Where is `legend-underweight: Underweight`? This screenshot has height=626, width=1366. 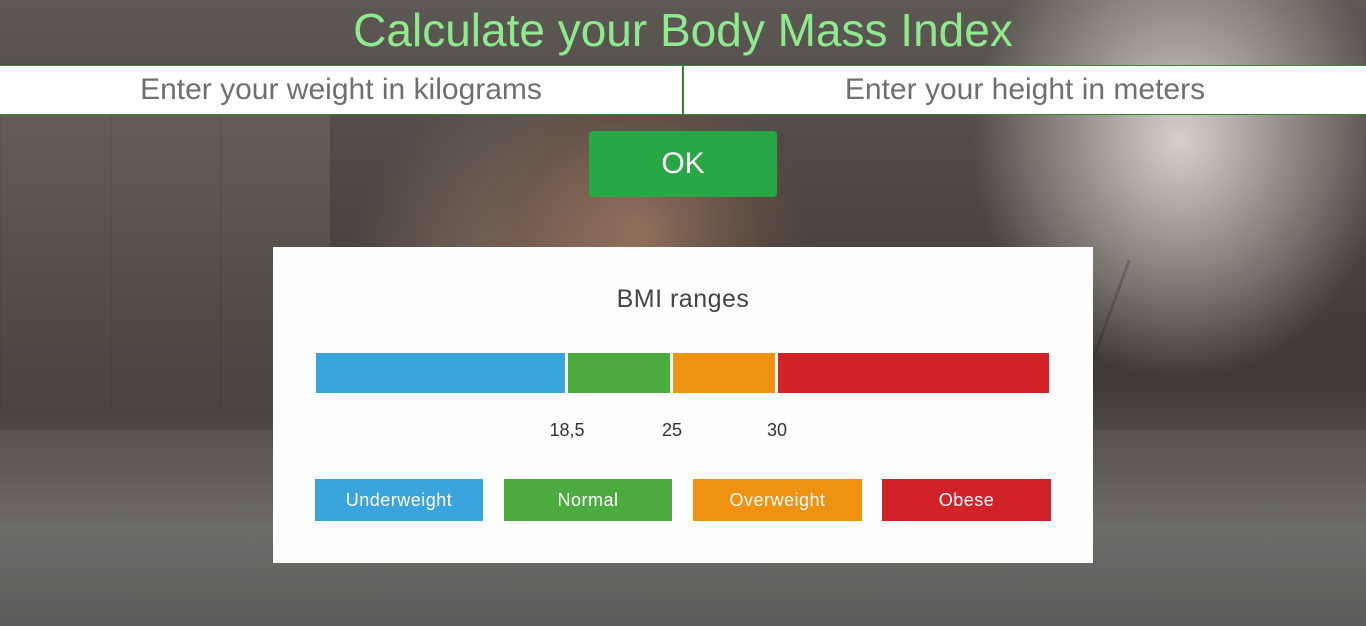
legend-underweight: Underweight is located at coordinates (399, 500).